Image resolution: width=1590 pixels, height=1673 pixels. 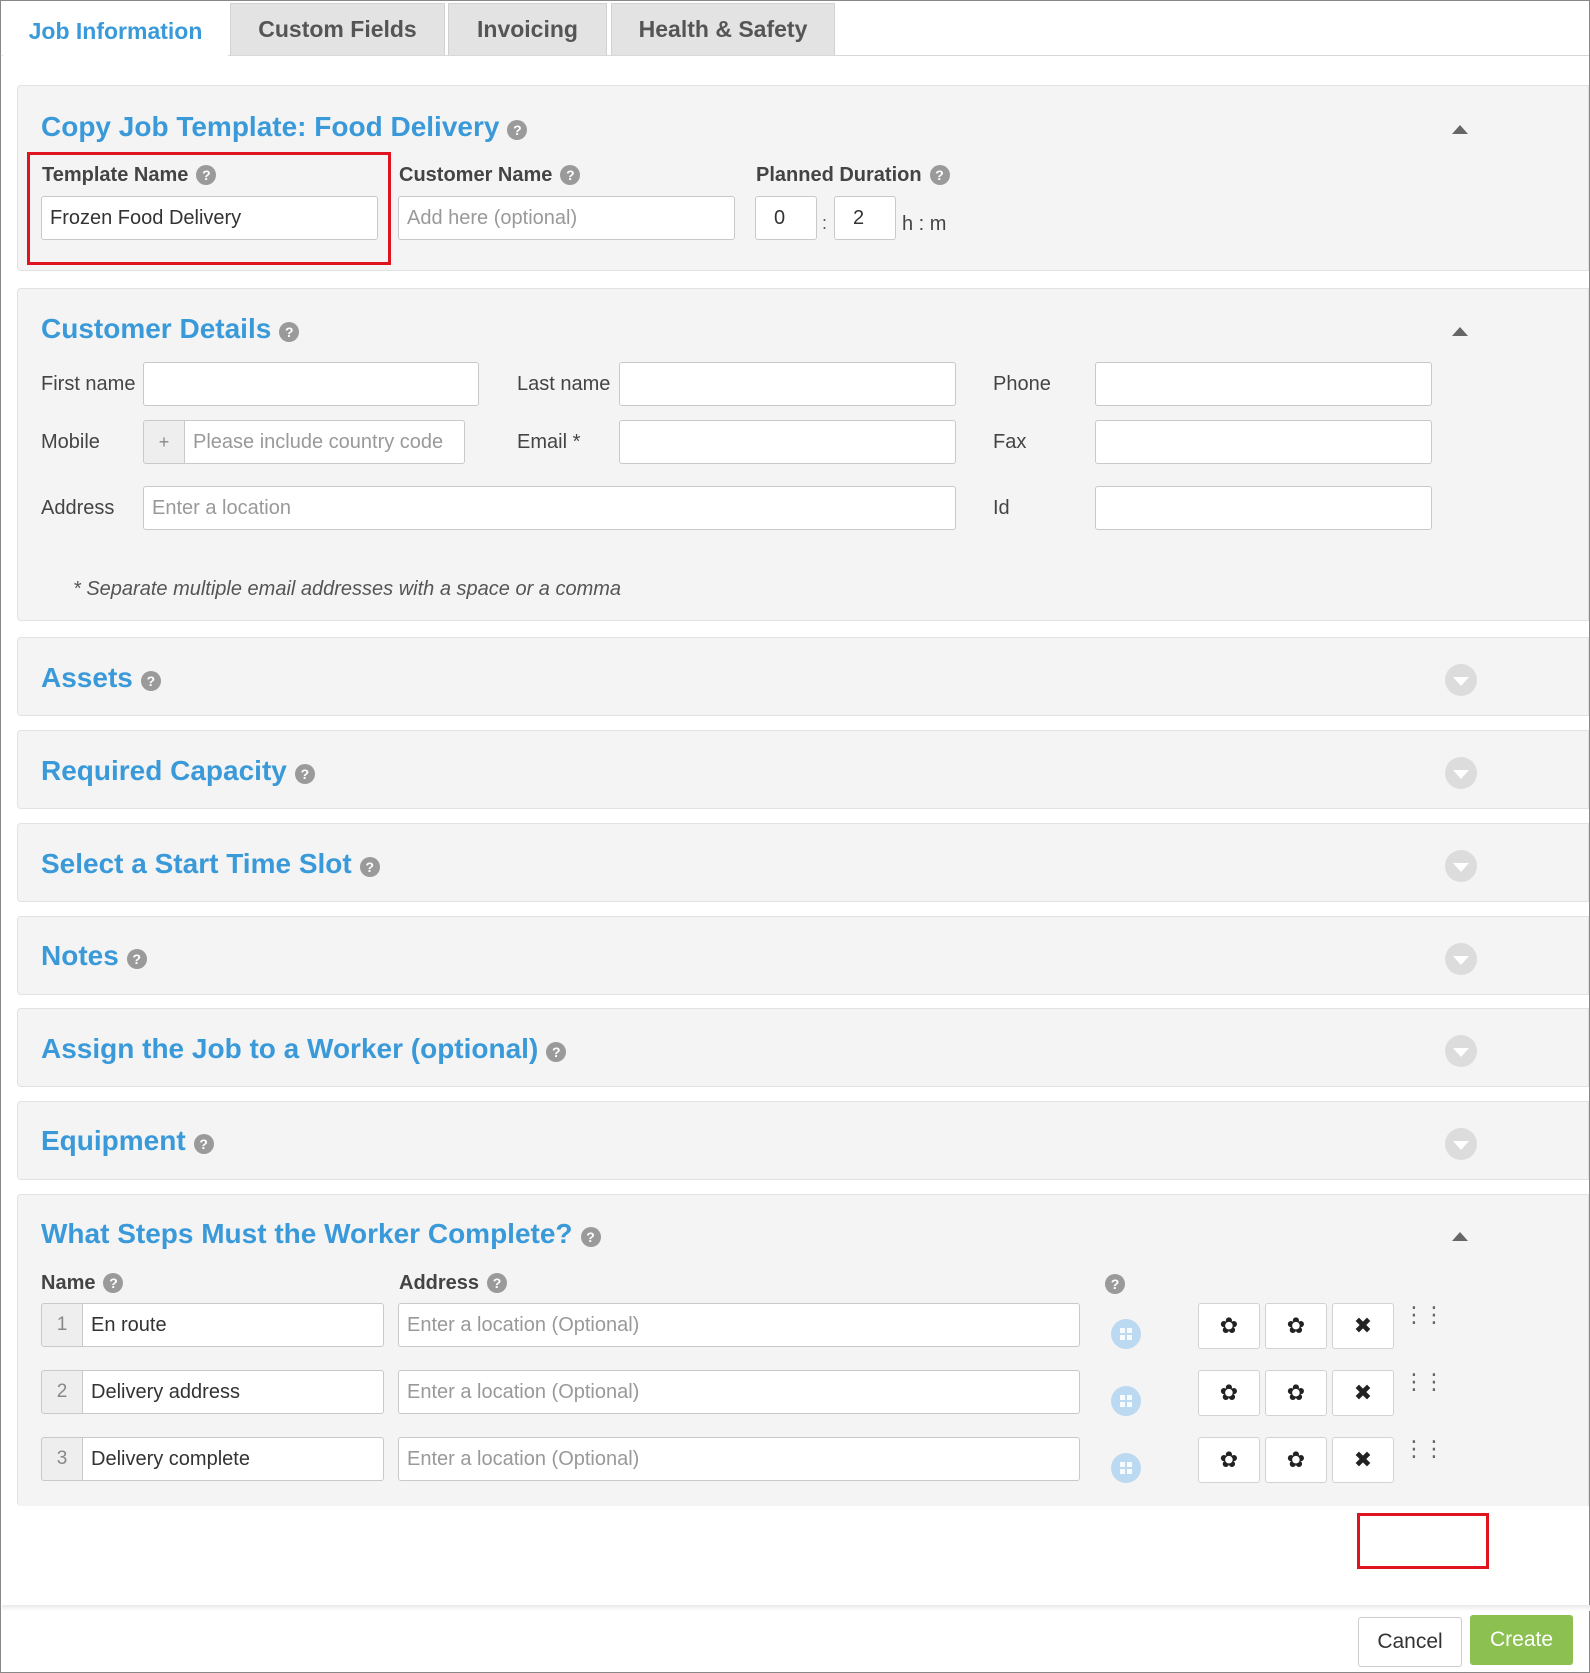 I want to click on start-time-slot-title: Select a Start Time Slot ?, so click(x=210, y=864).